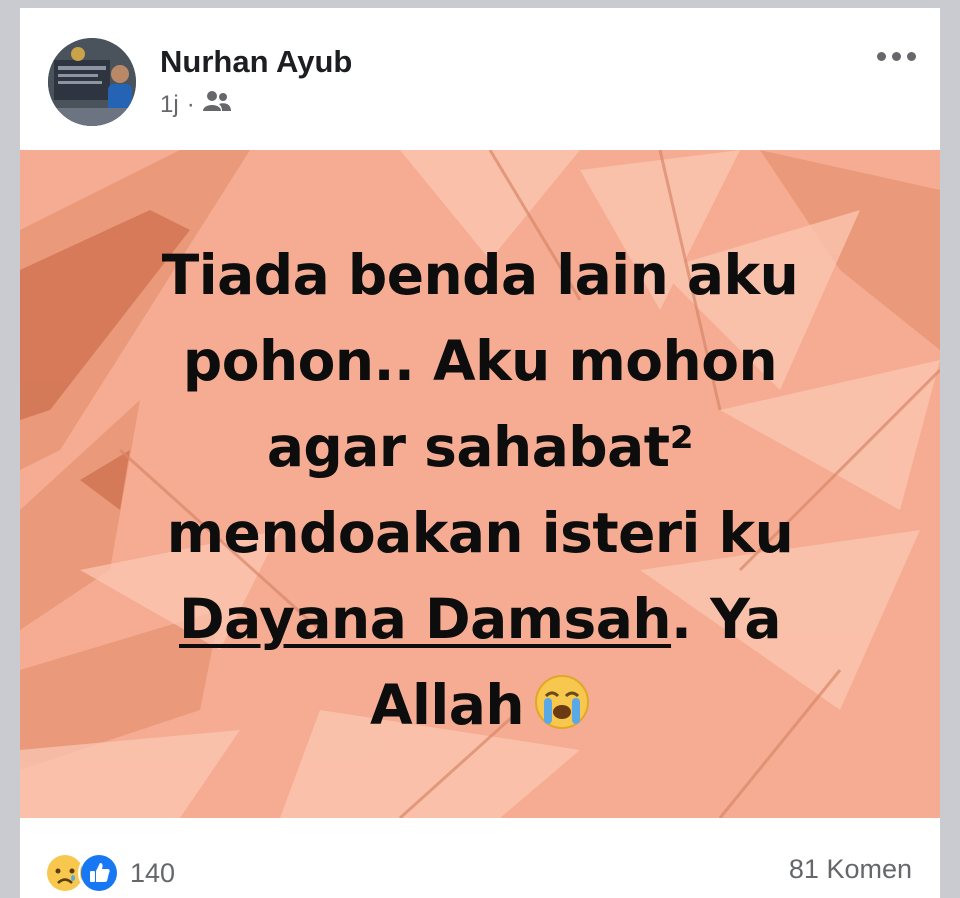 The image size is (960, 898). What do you see at coordinates (99, 873) in the screenshot?
I see `like-reaction-icon` at bounding box center [99, 873].